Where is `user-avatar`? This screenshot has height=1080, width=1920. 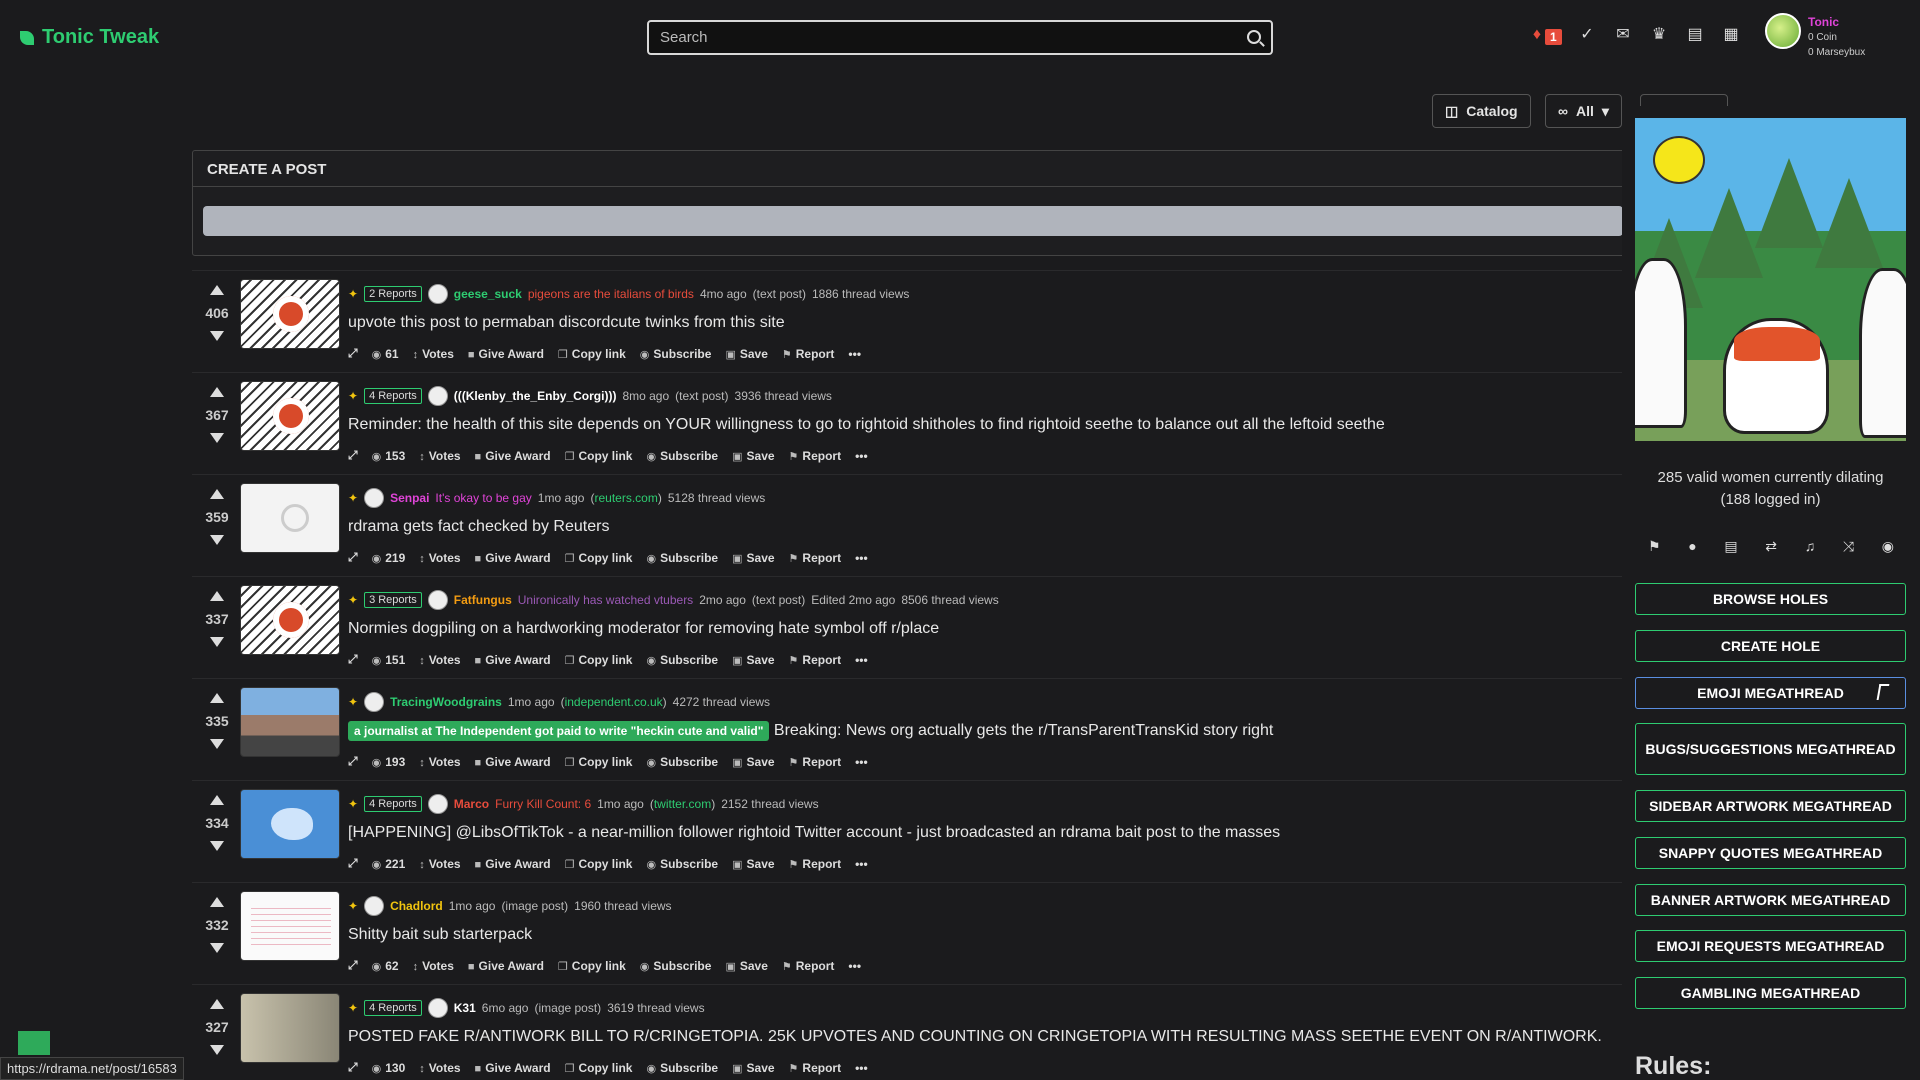
user-avatar is located at coordinates (1783, 31).